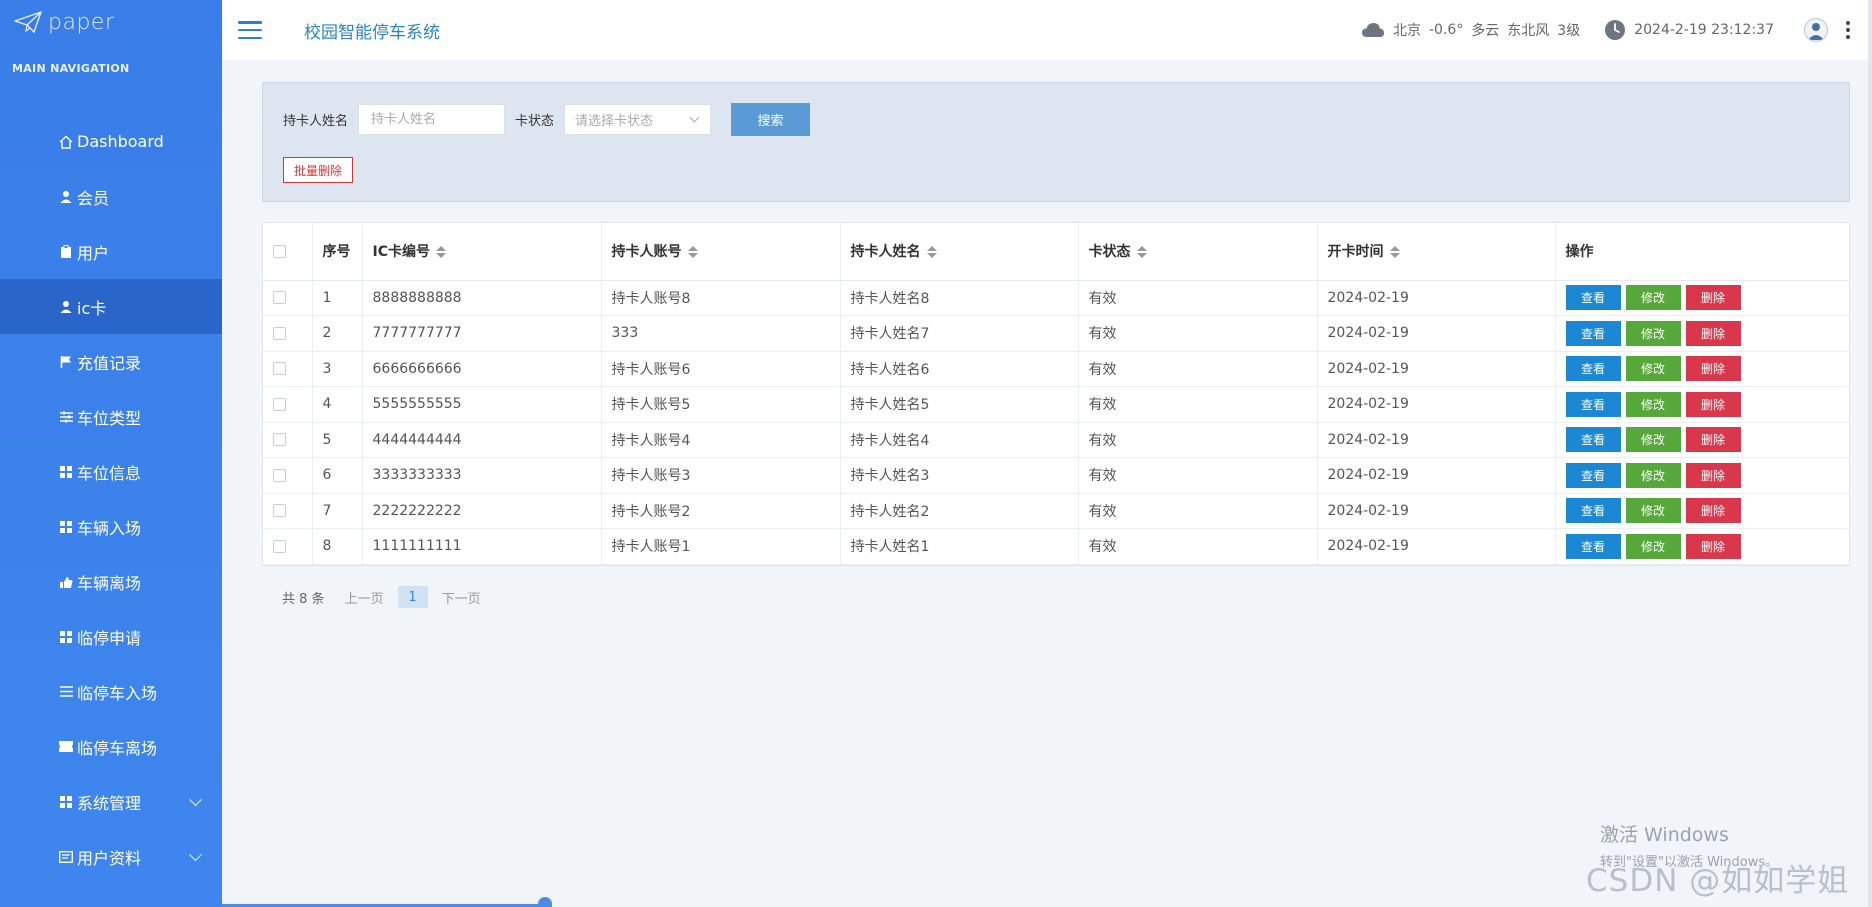 The height and width of the screenshot is (907, 1872). Describe the element at coordinates (81, 22) in the screenshot. I see `logo-text: paper` at that location.